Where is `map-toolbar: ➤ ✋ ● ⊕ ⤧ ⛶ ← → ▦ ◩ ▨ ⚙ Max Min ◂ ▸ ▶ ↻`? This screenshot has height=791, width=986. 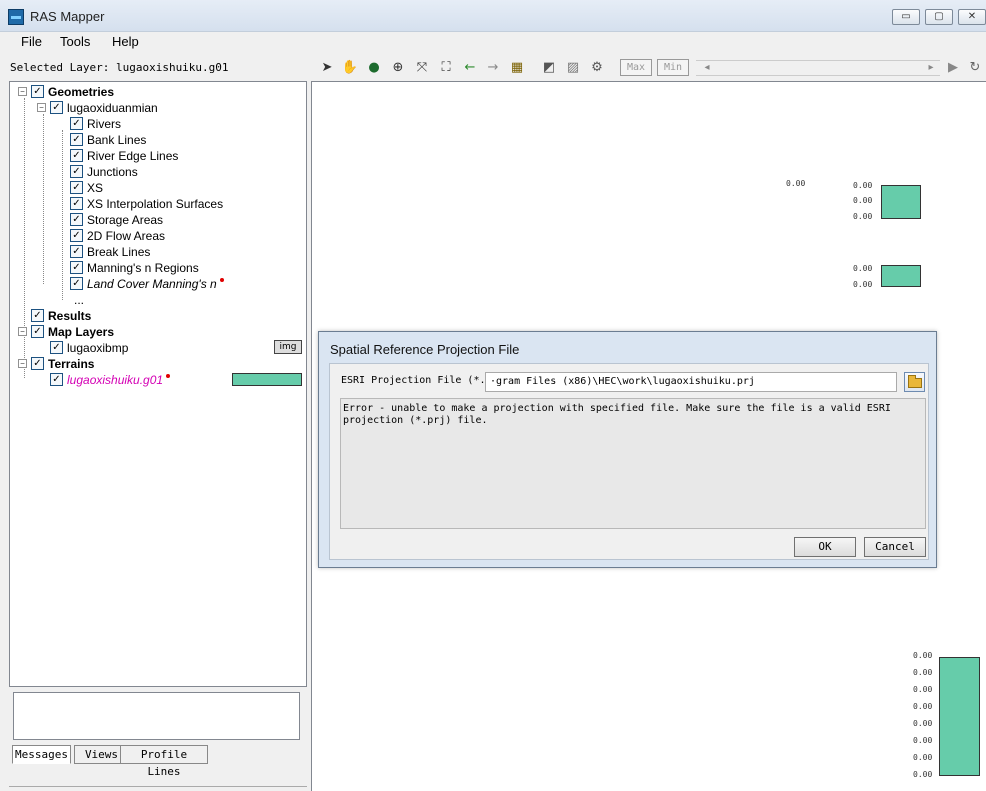 map-toolbar: ➤ ✋ ● ⊕ ⤧ ⛶ ← → ▦ ◩ ▨ ⚙ Max Min ◂ ▸ ▶ ↻ is located at coordinates (649, 68).